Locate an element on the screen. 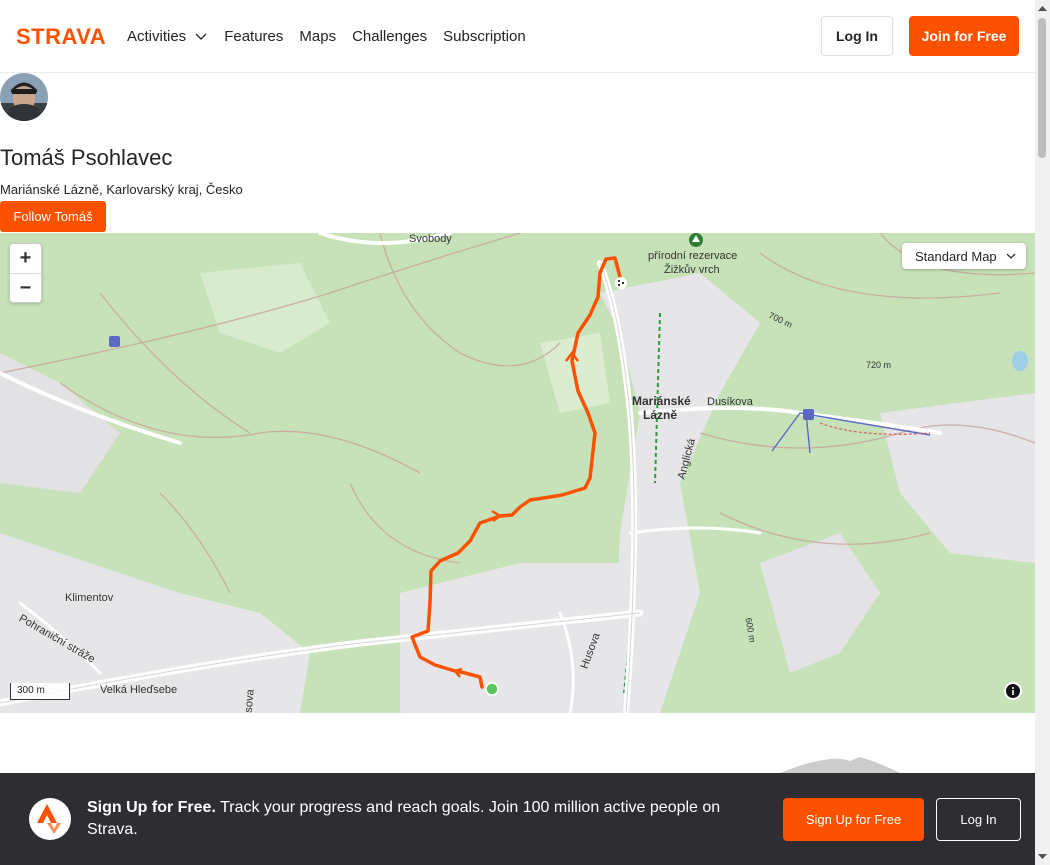  nav-activities: Activities is located at coordinates (167, 36).